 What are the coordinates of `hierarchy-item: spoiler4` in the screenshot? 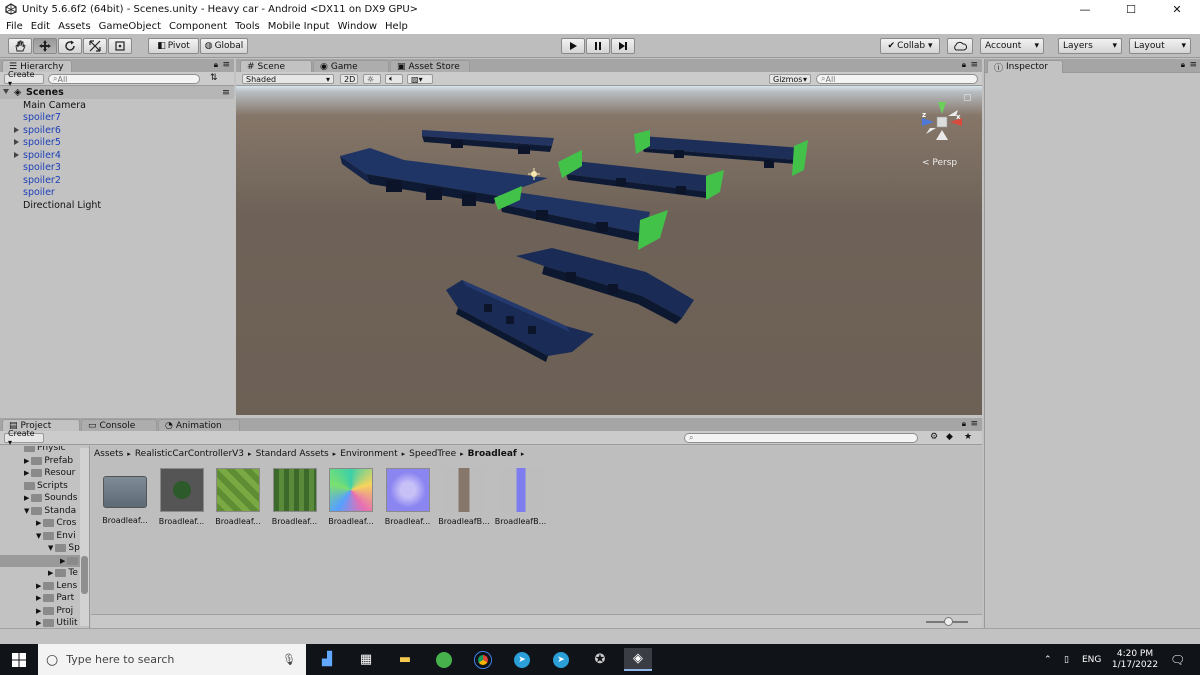 It's located at (117, 155).